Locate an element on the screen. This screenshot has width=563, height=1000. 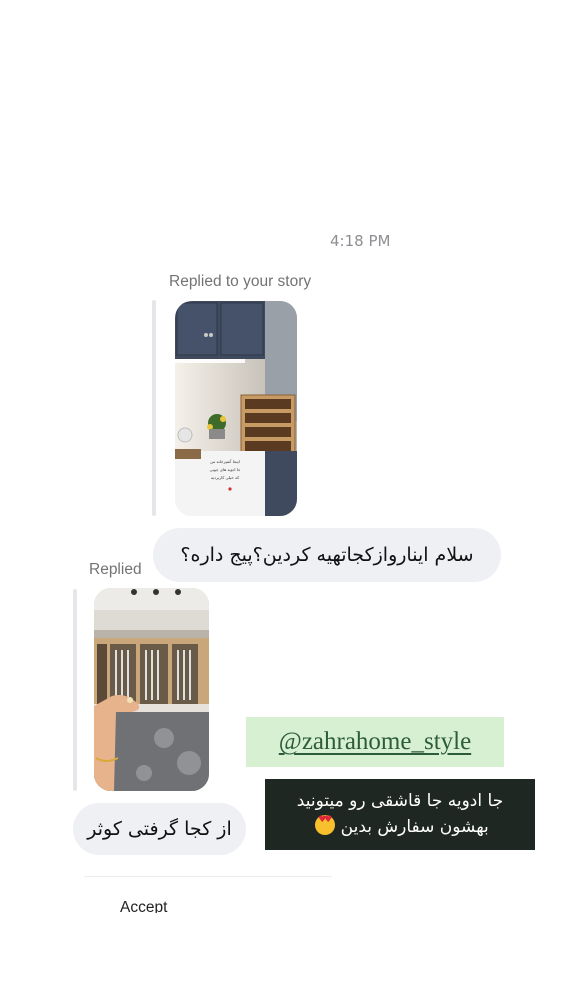
caption-line-1: جا ادویه جا قاشقی رو میتونید is located at coordinates (400, 801).